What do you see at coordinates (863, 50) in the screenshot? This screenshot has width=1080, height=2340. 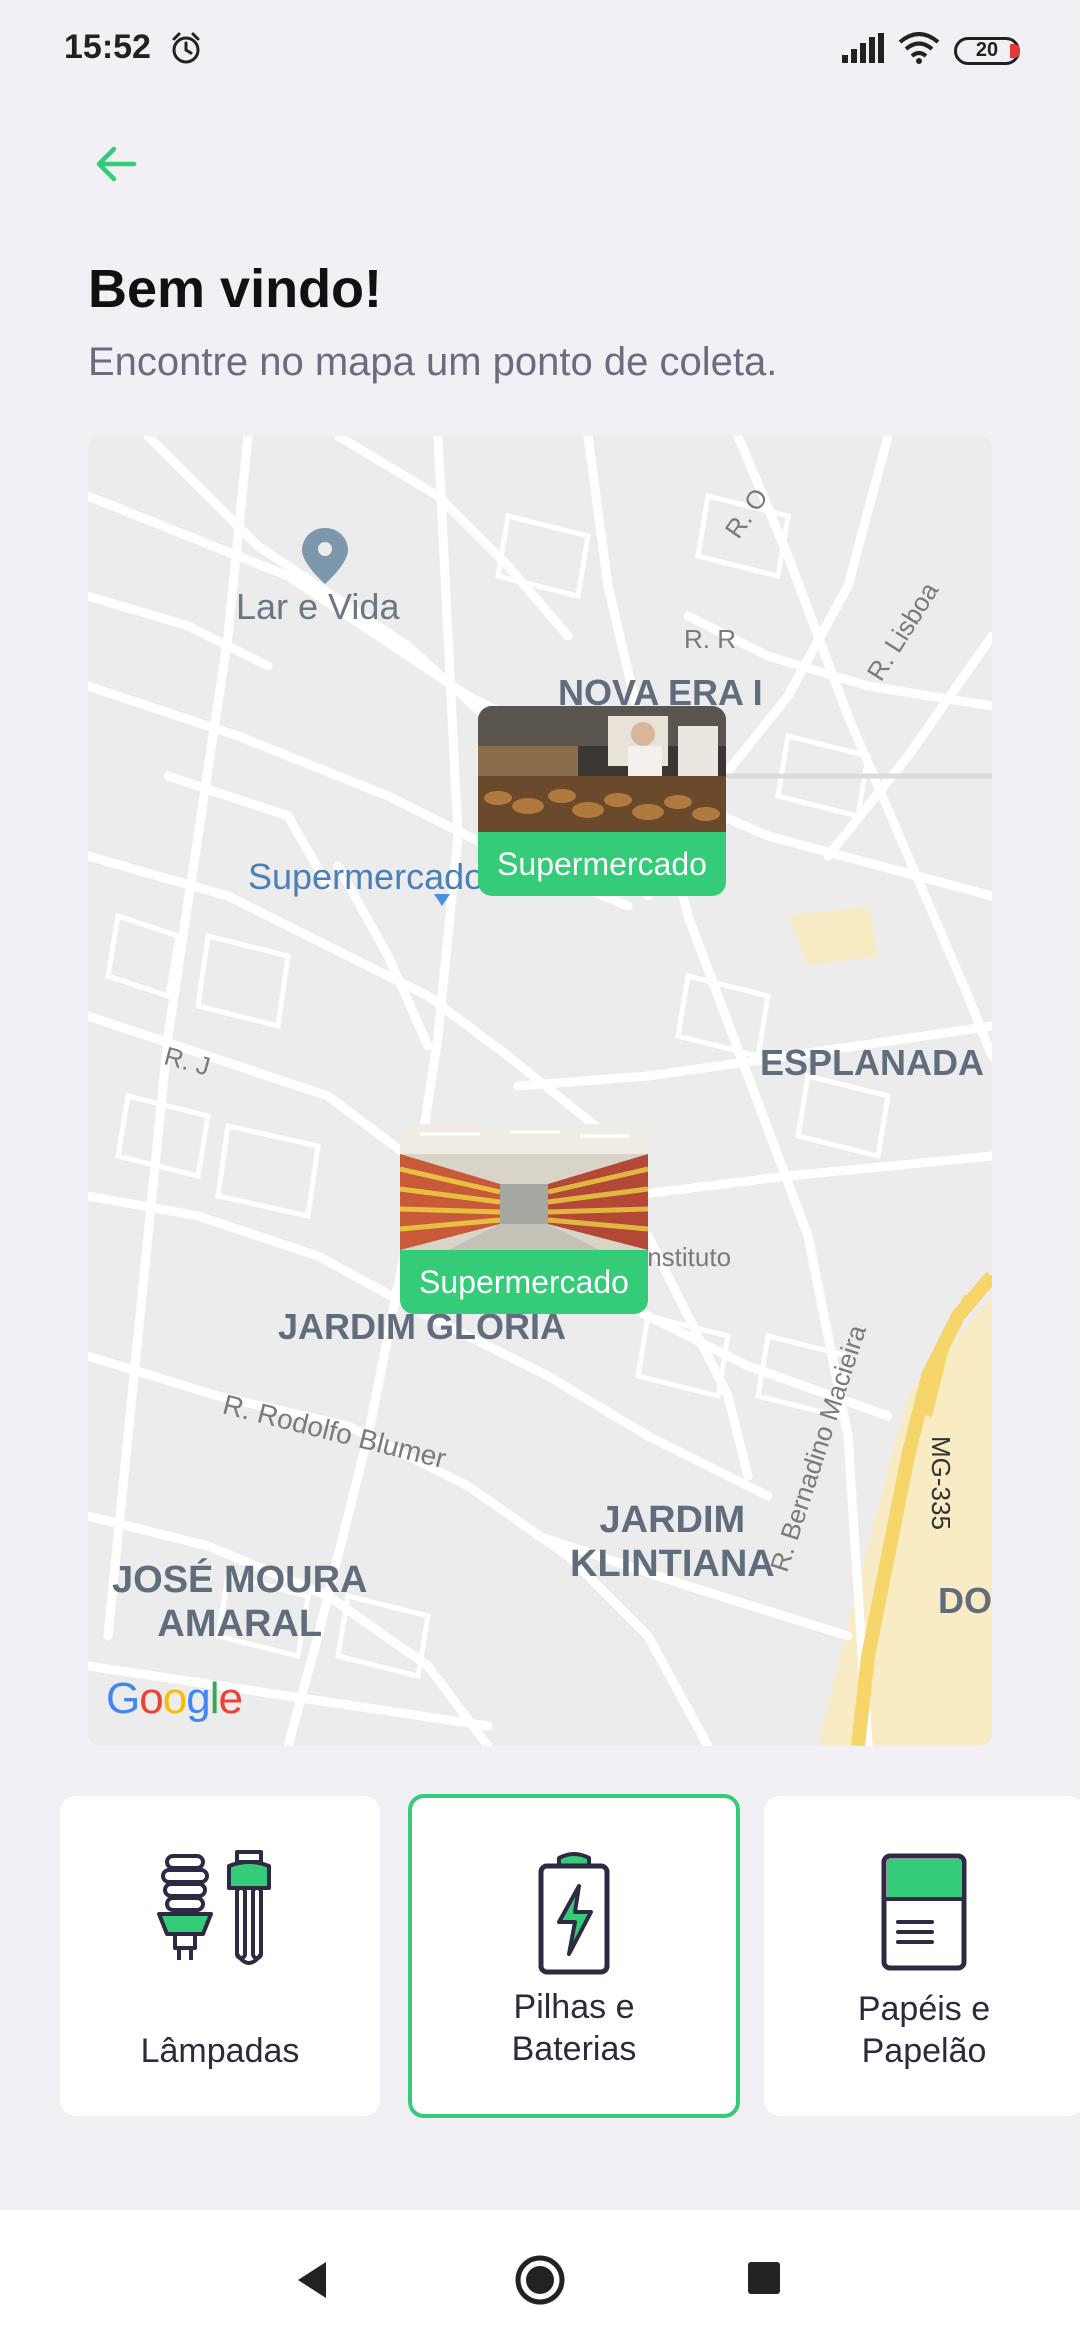 I see `signal-icon` at bounding box center [863, 50].